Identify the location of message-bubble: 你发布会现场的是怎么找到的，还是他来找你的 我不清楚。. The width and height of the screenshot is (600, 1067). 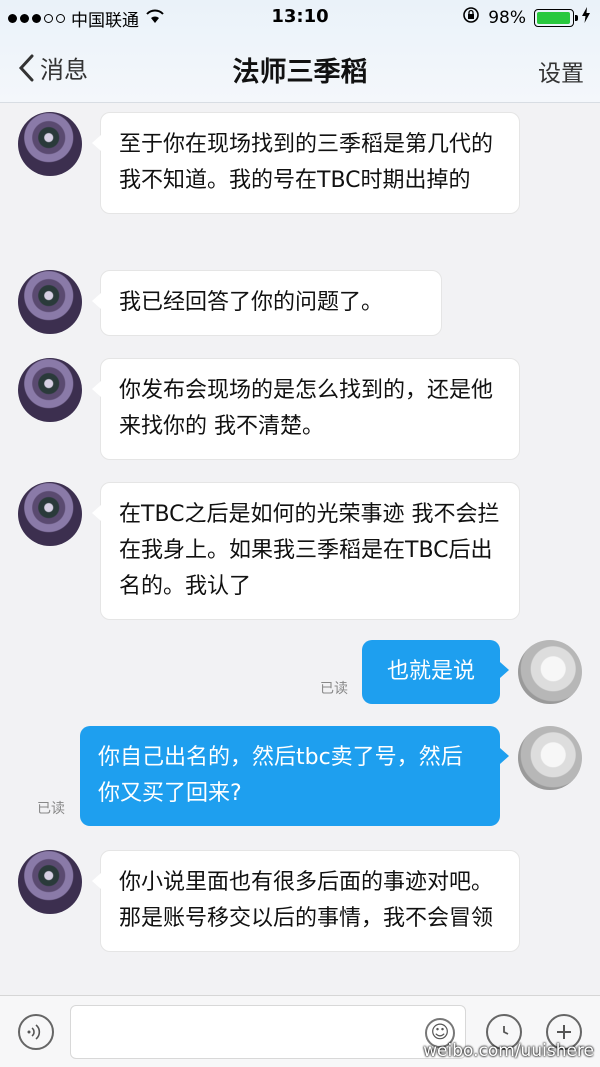
(306, 409).